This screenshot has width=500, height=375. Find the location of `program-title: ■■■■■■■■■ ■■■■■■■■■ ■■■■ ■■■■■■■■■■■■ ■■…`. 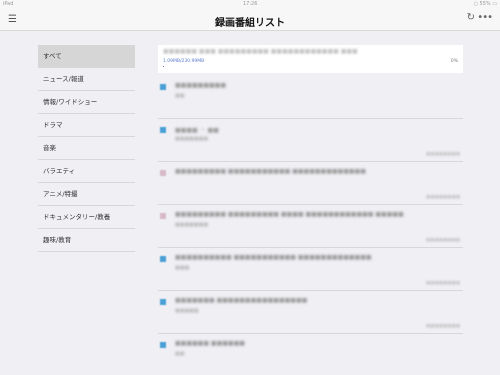

program-title: ■■■■■■■■■ ■■■■■■■■■ ■■■■ ■■■■■■■■■■■■ ■■… is located at coordinates (289, 214).